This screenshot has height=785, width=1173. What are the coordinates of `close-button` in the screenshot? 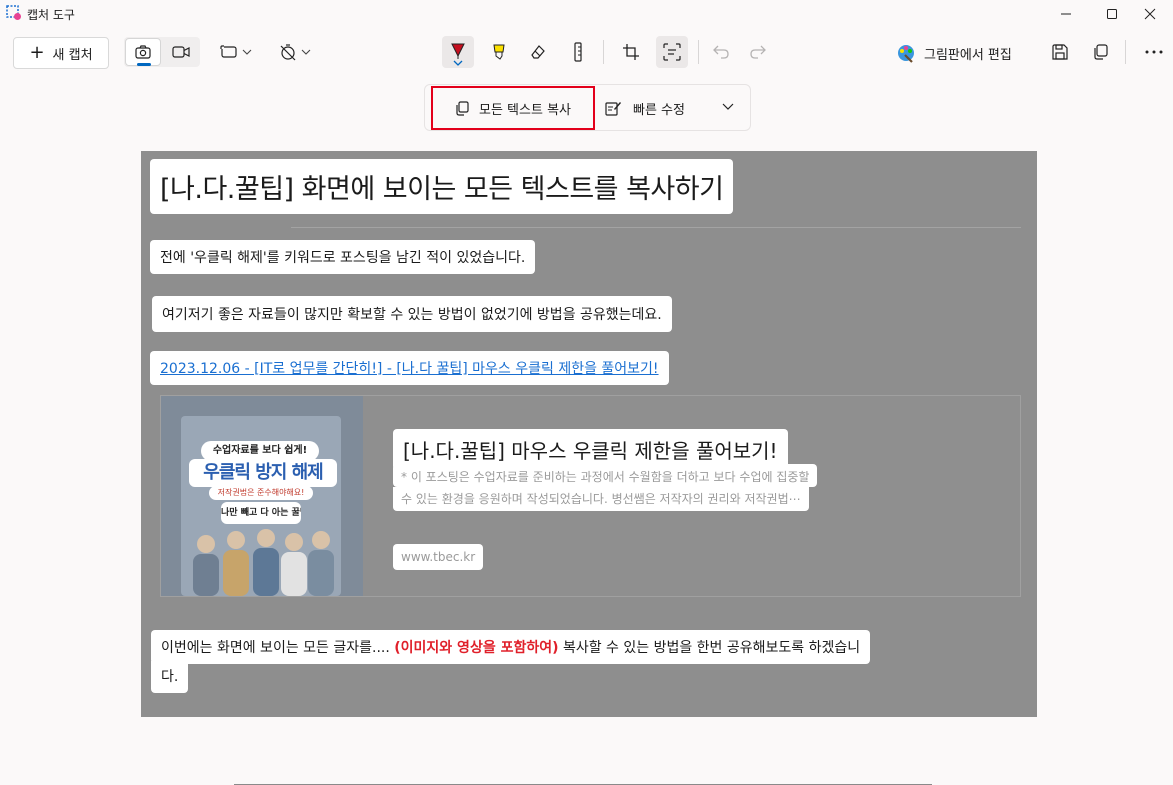 It's located at (1150, 14).